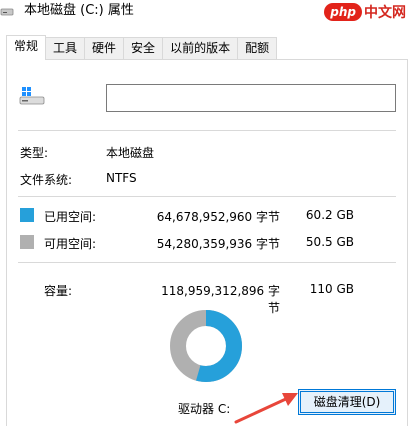 The image size is (412, 426). What do you see at coordinates (58, 291) in the screenshot?
I see `capacity-label: 容量:` at bounding box center [58, 291].